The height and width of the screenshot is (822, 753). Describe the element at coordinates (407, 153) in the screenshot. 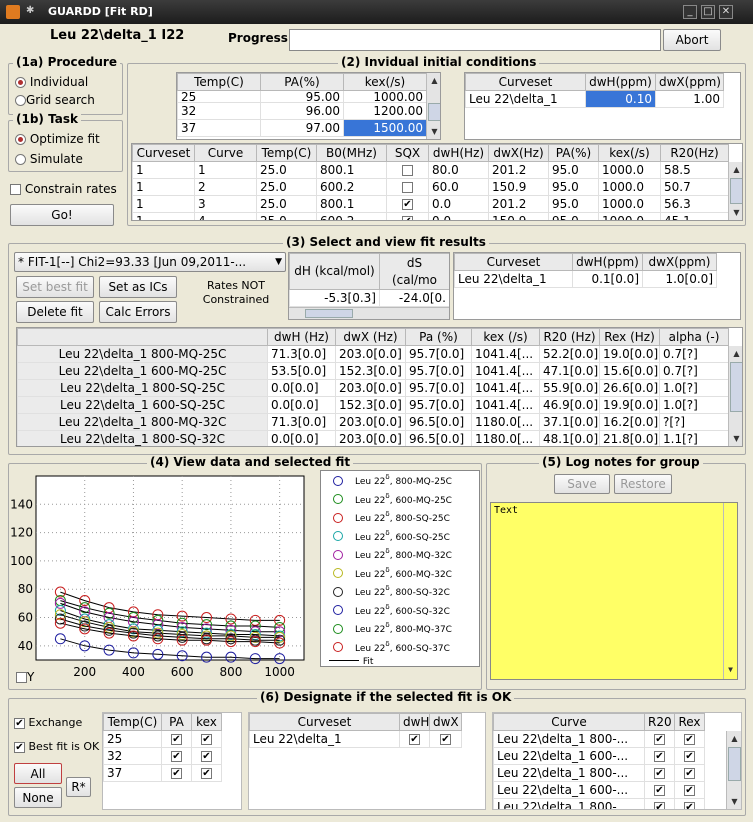

I see `col-header: SQX` at that location.